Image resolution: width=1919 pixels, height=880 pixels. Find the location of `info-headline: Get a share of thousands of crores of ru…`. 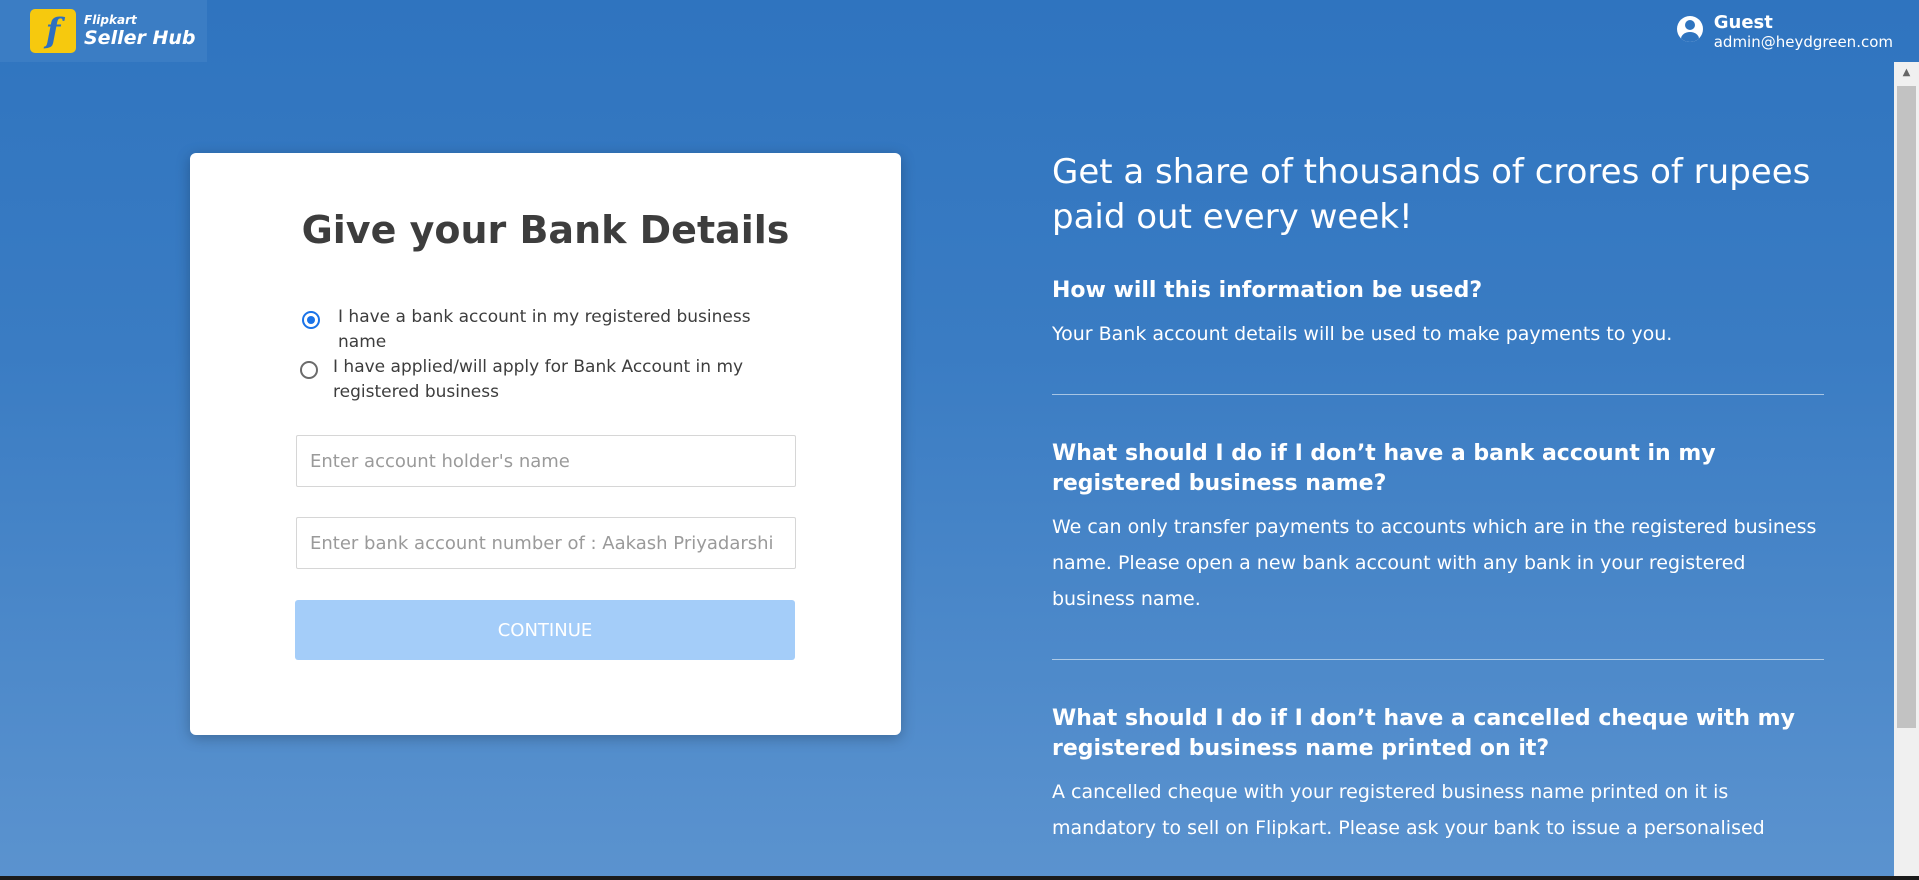

info-headline: Get a share of thousands of crores of ru… is located at coordinates (1431, 194).